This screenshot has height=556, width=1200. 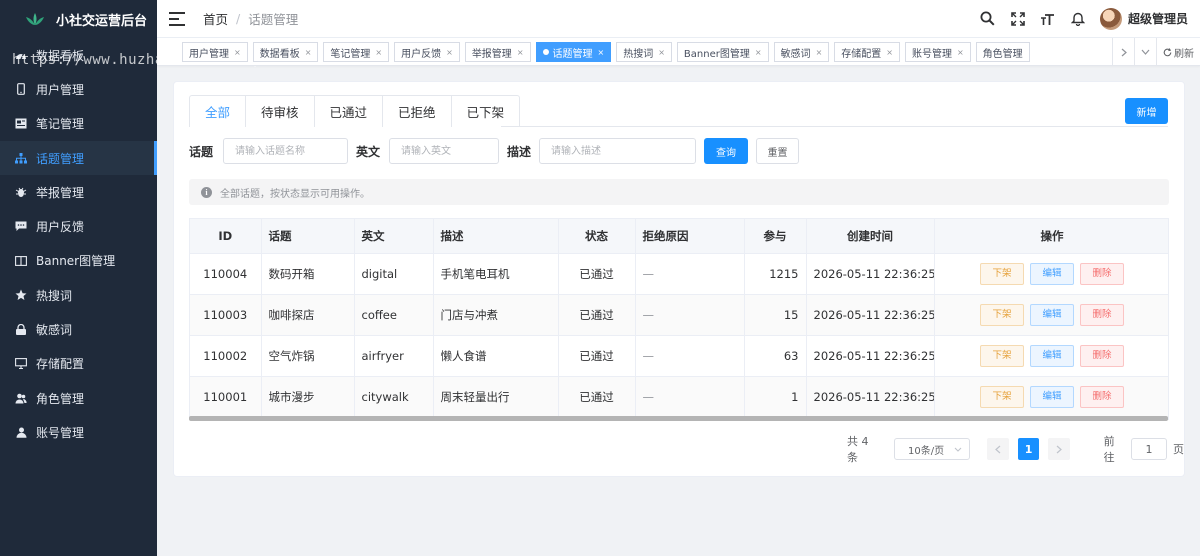 What do you see at coordinates (1028, 449) in the screenshot?
I see `page-number-current: 1` at bounding box center [1028, 449].